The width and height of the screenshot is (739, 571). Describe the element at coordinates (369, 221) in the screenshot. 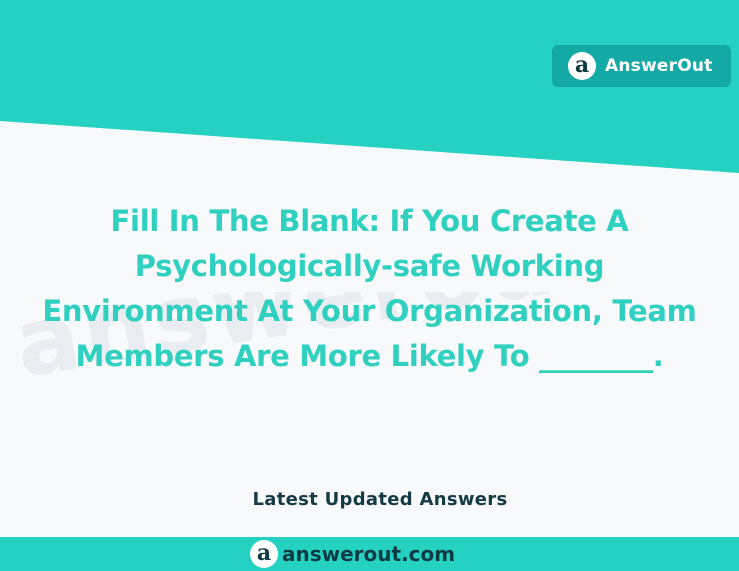

I see `question-line: Fill In The Blank: If You Create A` at that location.